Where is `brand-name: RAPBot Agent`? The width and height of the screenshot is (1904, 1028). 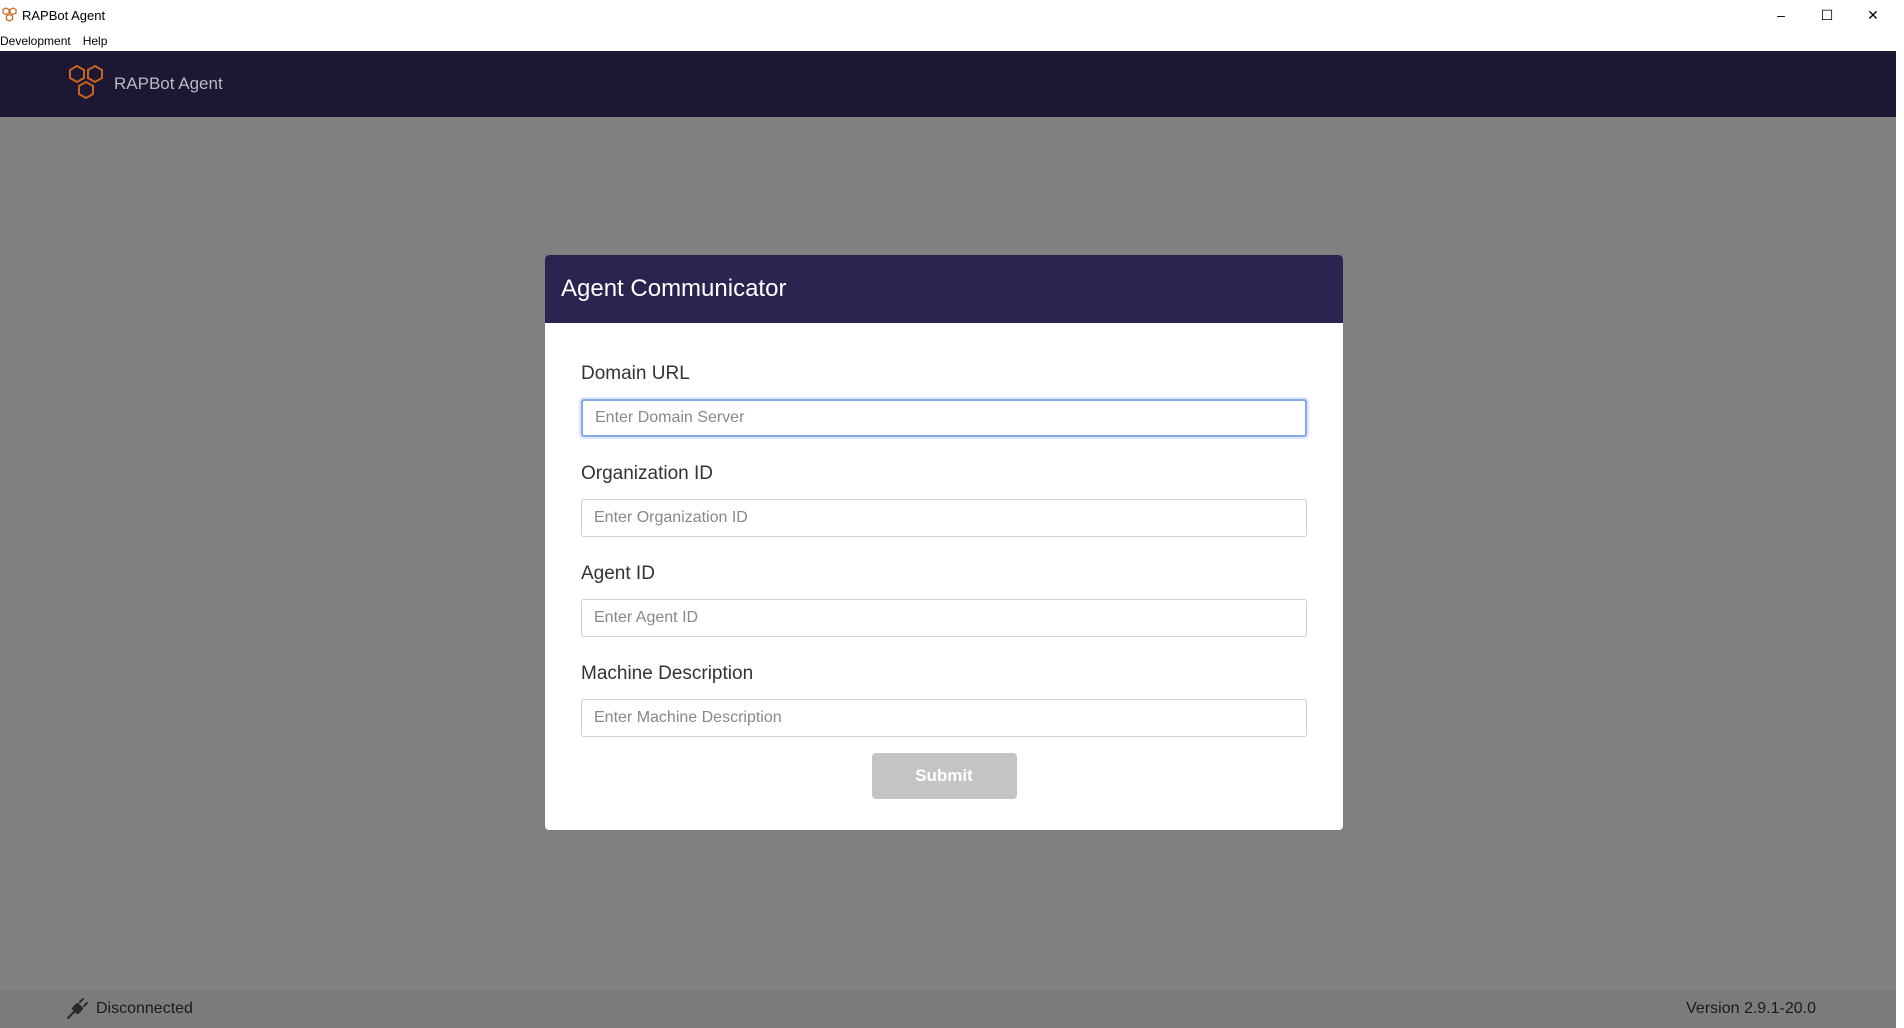
brand-name: RAPBot Agent is located at coordinates (168, 83).